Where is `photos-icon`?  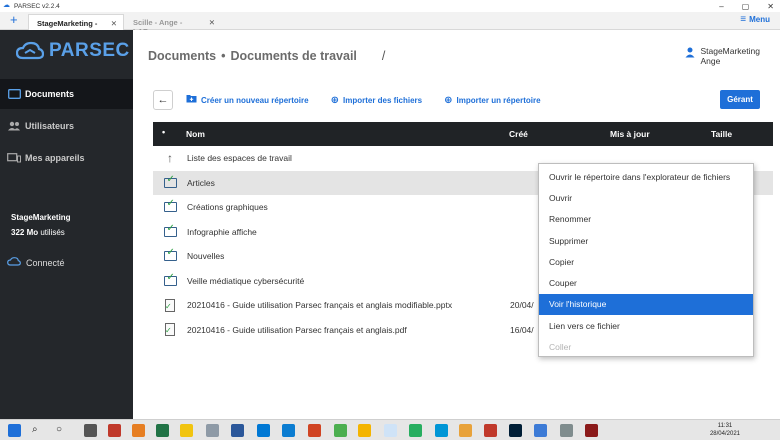
photos-icon is located at coordinates (540, 430).